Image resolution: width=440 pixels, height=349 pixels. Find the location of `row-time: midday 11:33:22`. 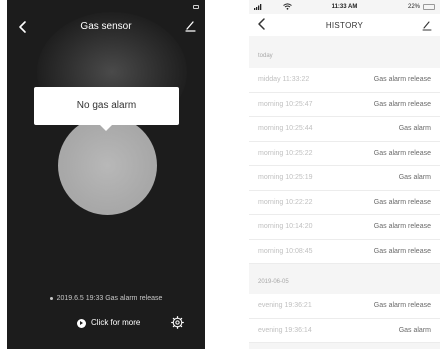

row-time: midday 11:33:22 is located at coordinates (284, 80).